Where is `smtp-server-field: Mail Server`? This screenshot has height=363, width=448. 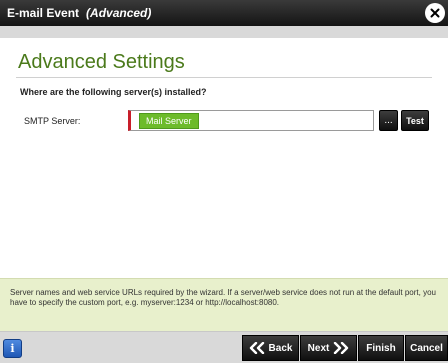
smtp-server-field: Mail Server is located at coordinates (251, 120).